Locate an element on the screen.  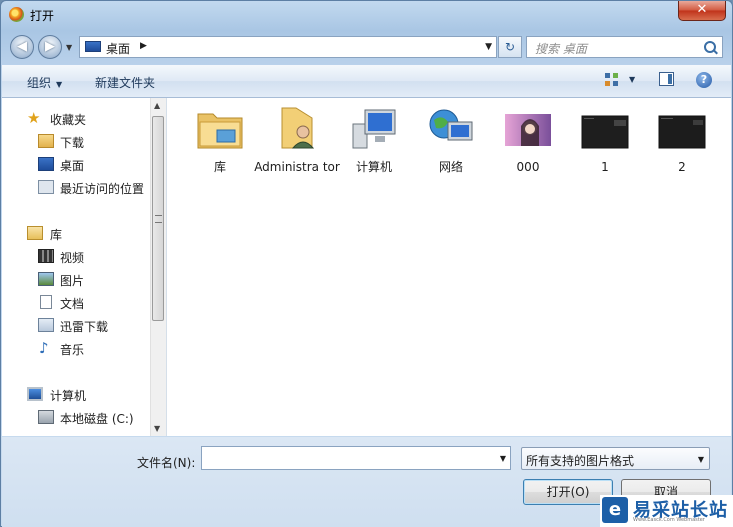
window-title: 打开 is located at coordinates (42, 16).